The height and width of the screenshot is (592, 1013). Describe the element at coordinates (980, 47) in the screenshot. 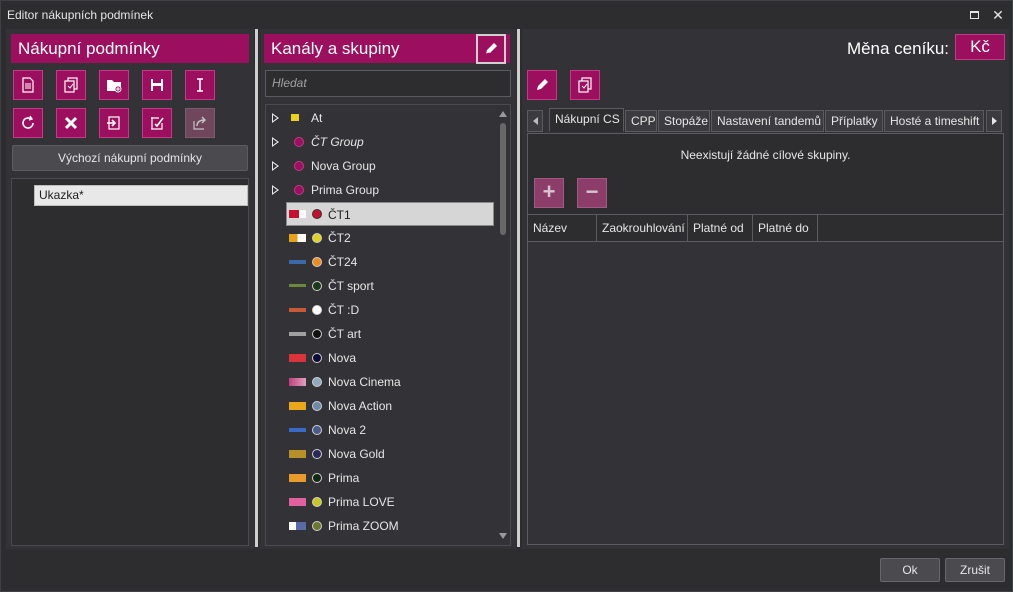

I see `currency-button: Kč` at that location.